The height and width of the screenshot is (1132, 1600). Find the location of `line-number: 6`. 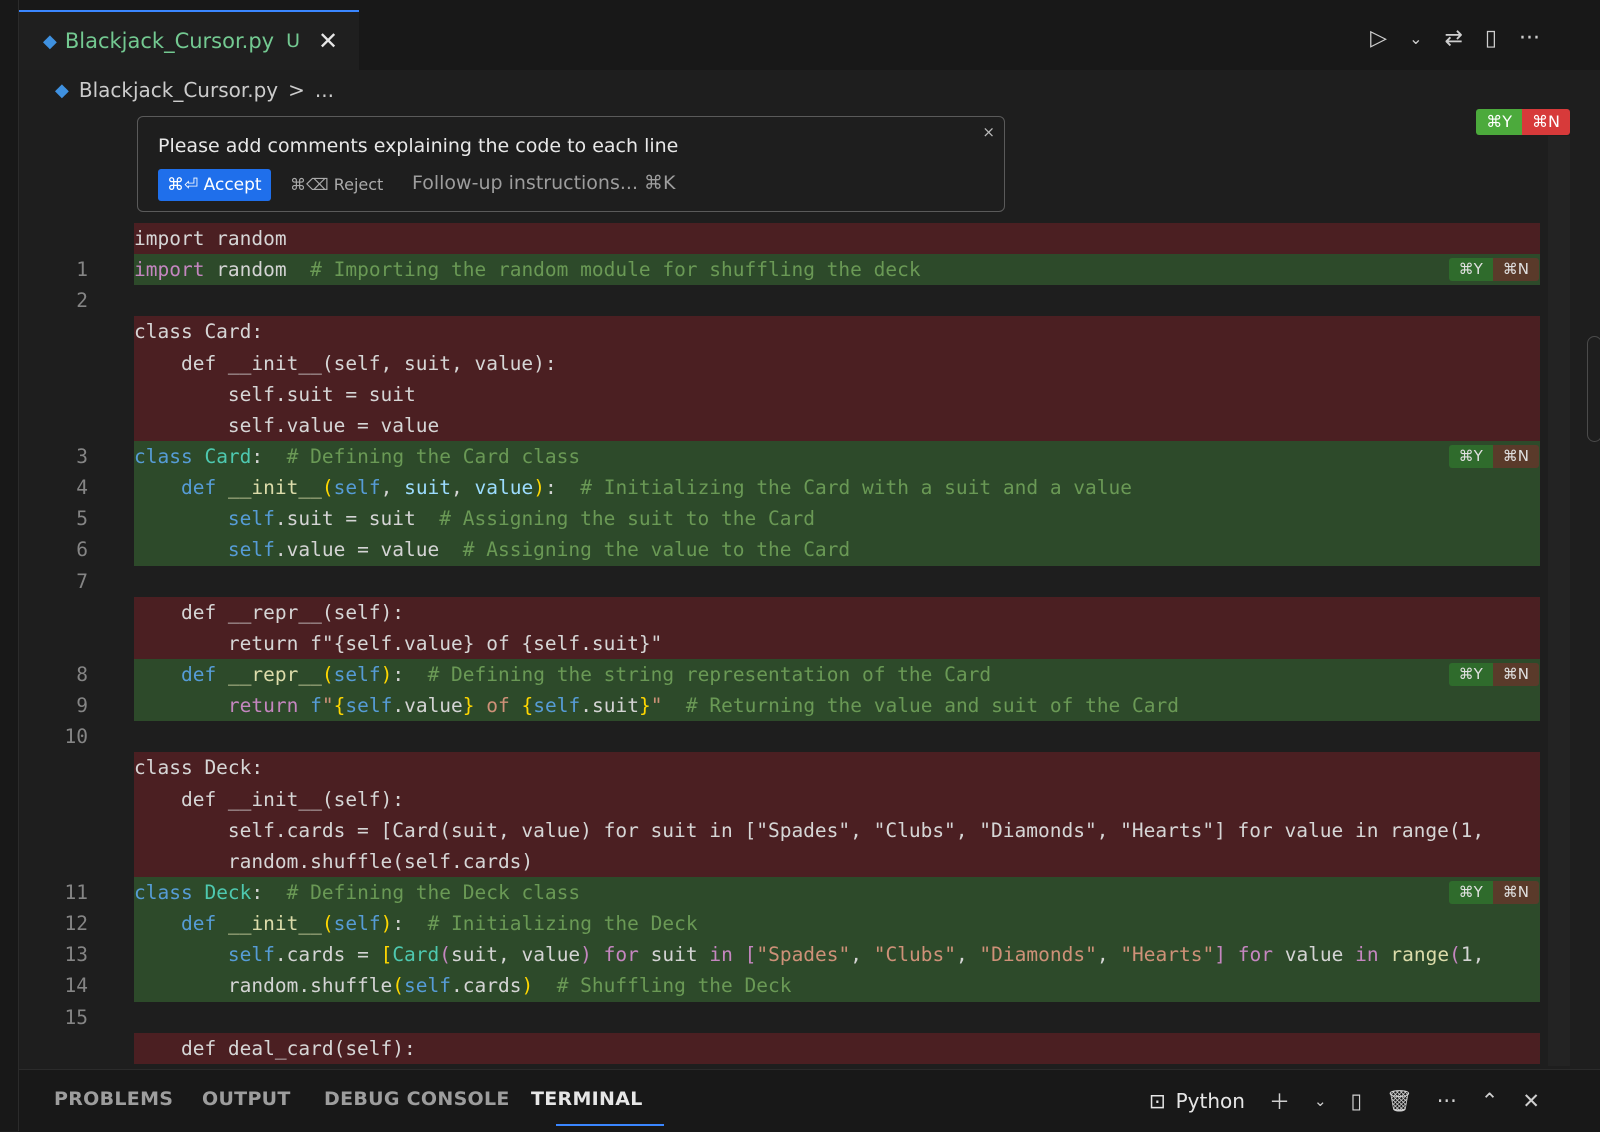

line-number: 6 is located at coordinates (82, 550).